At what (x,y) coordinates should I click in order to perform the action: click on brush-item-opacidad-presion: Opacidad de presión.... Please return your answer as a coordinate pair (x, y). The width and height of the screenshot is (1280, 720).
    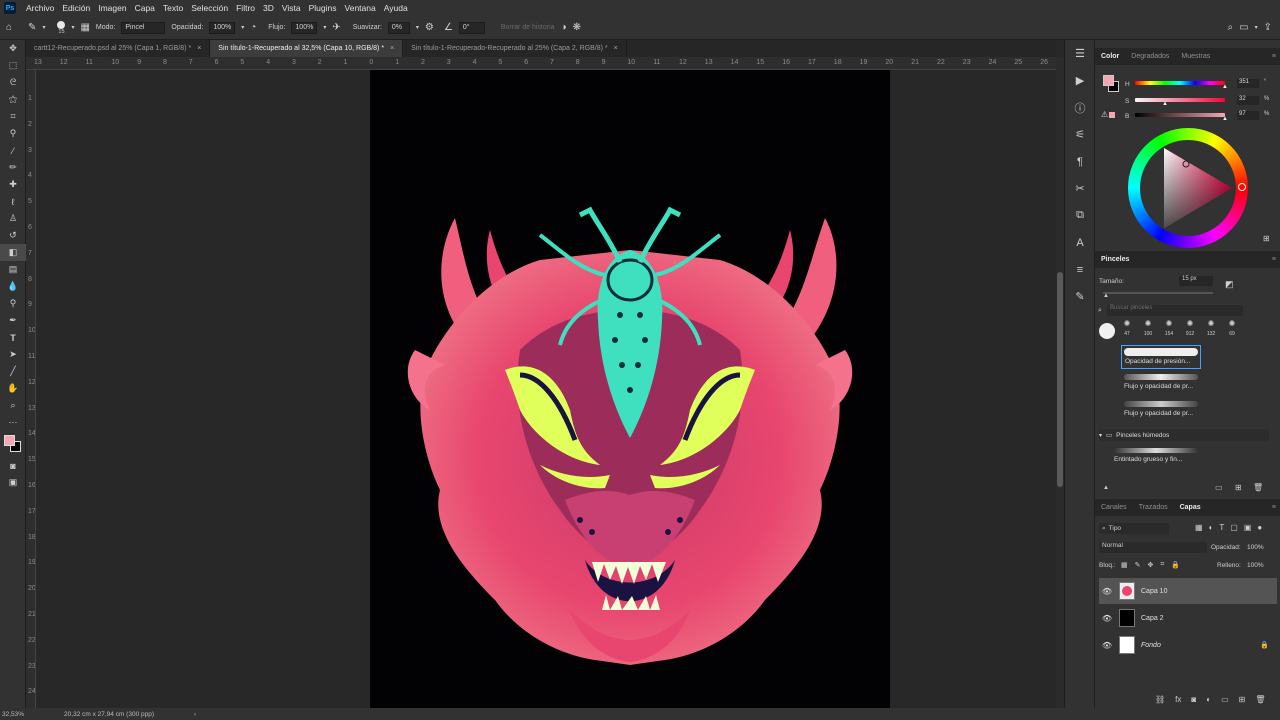
    Looking at the image, I should click on (1161, 357).